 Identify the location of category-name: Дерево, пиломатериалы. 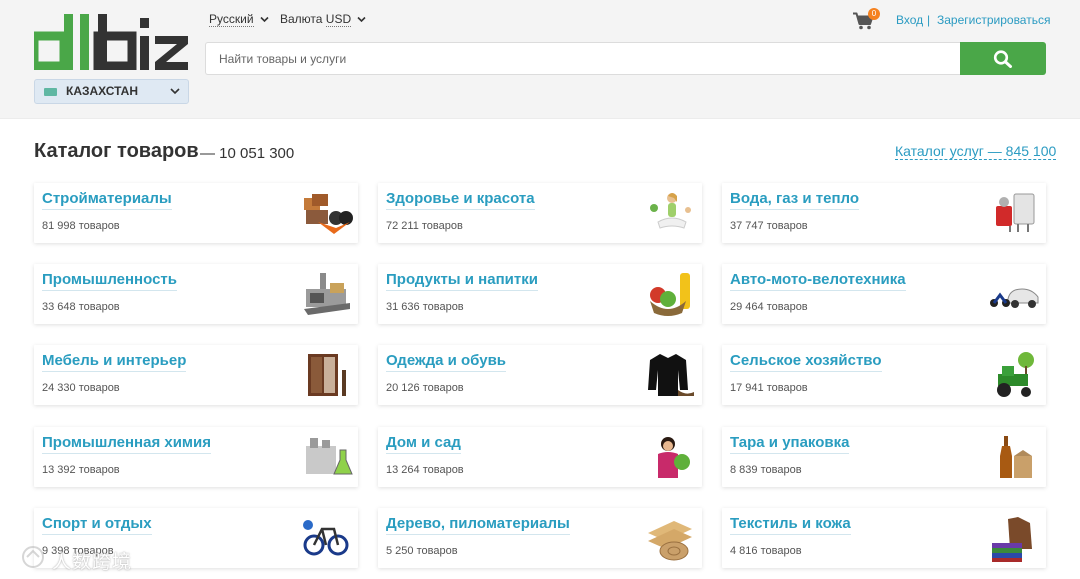
(478, 525).